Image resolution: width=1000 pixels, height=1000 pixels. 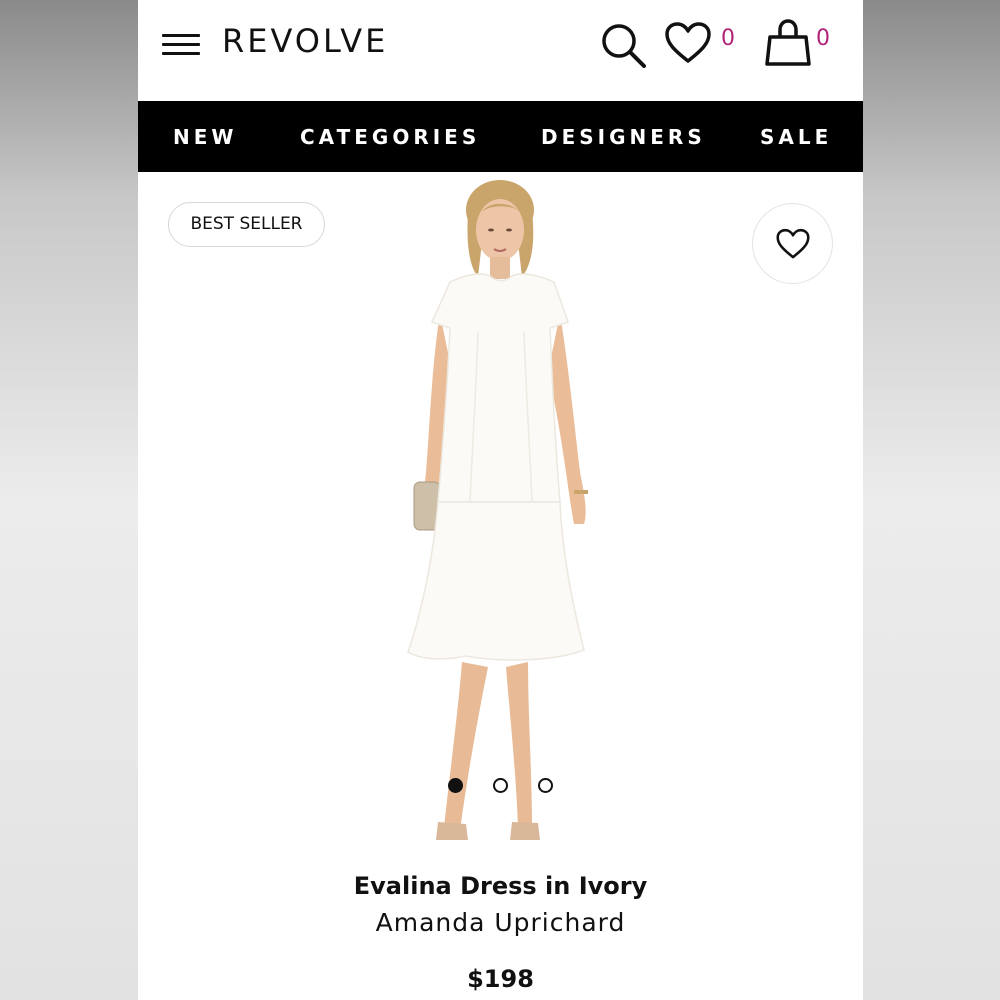 What do you see at coordinates (305, 41) in the screenshot?
I see `brand-logo: REVOLVE` at bounding box center [305, 41].